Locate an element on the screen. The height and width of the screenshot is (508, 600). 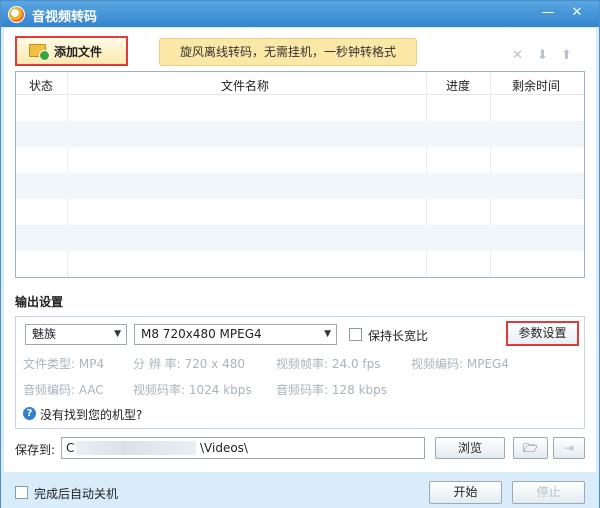
info-resolution: 分 辨 率: 720 x 480 is located at coordinates (189, 364).